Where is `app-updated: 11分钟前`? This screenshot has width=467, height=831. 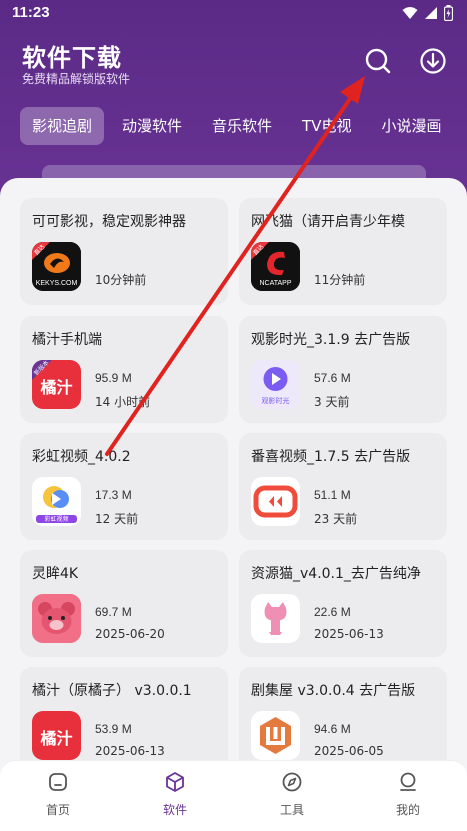
app-updated: 11分钟前 is located at coordinates (340, 280).